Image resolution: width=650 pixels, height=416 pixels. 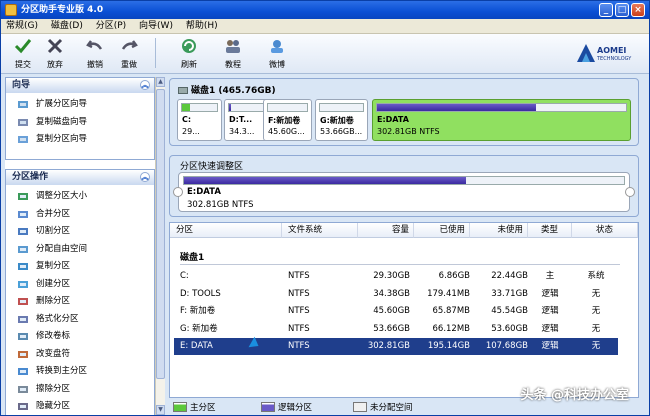 I want to click on tutorial-button: 教程, so click(x=233, y=53).